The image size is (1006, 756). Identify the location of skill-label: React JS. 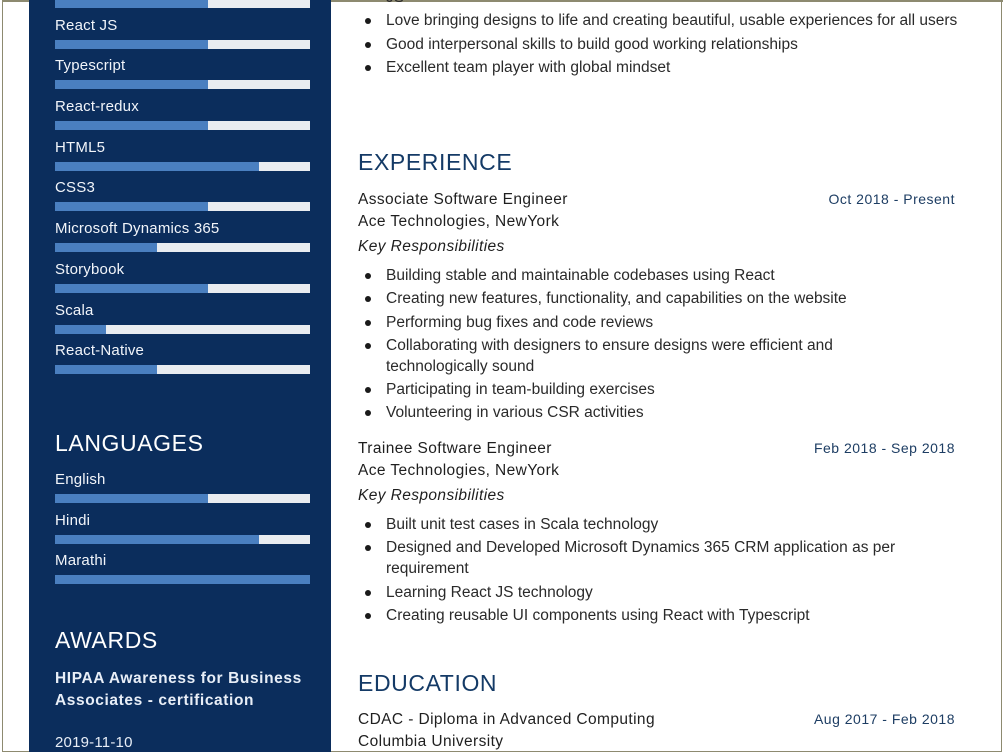
(86, 25).